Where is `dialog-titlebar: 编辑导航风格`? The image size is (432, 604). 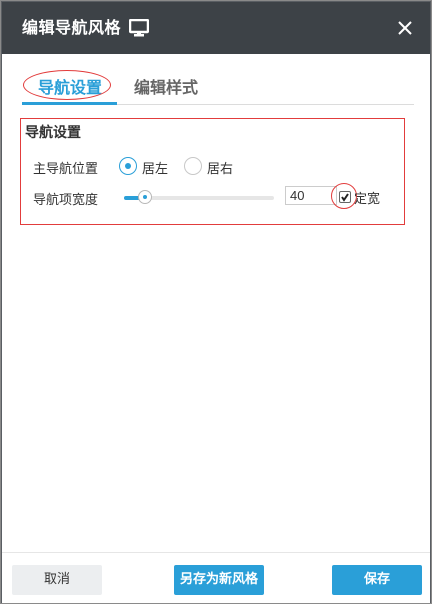 dialog-titlebar: 编辑导航风格 is located at coordinates (216, 28).